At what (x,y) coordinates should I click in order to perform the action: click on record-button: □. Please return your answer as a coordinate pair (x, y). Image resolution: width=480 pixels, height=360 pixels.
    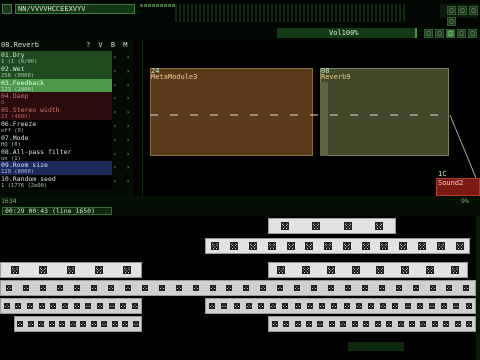
    Looking at the image, I should click on (472, 33).